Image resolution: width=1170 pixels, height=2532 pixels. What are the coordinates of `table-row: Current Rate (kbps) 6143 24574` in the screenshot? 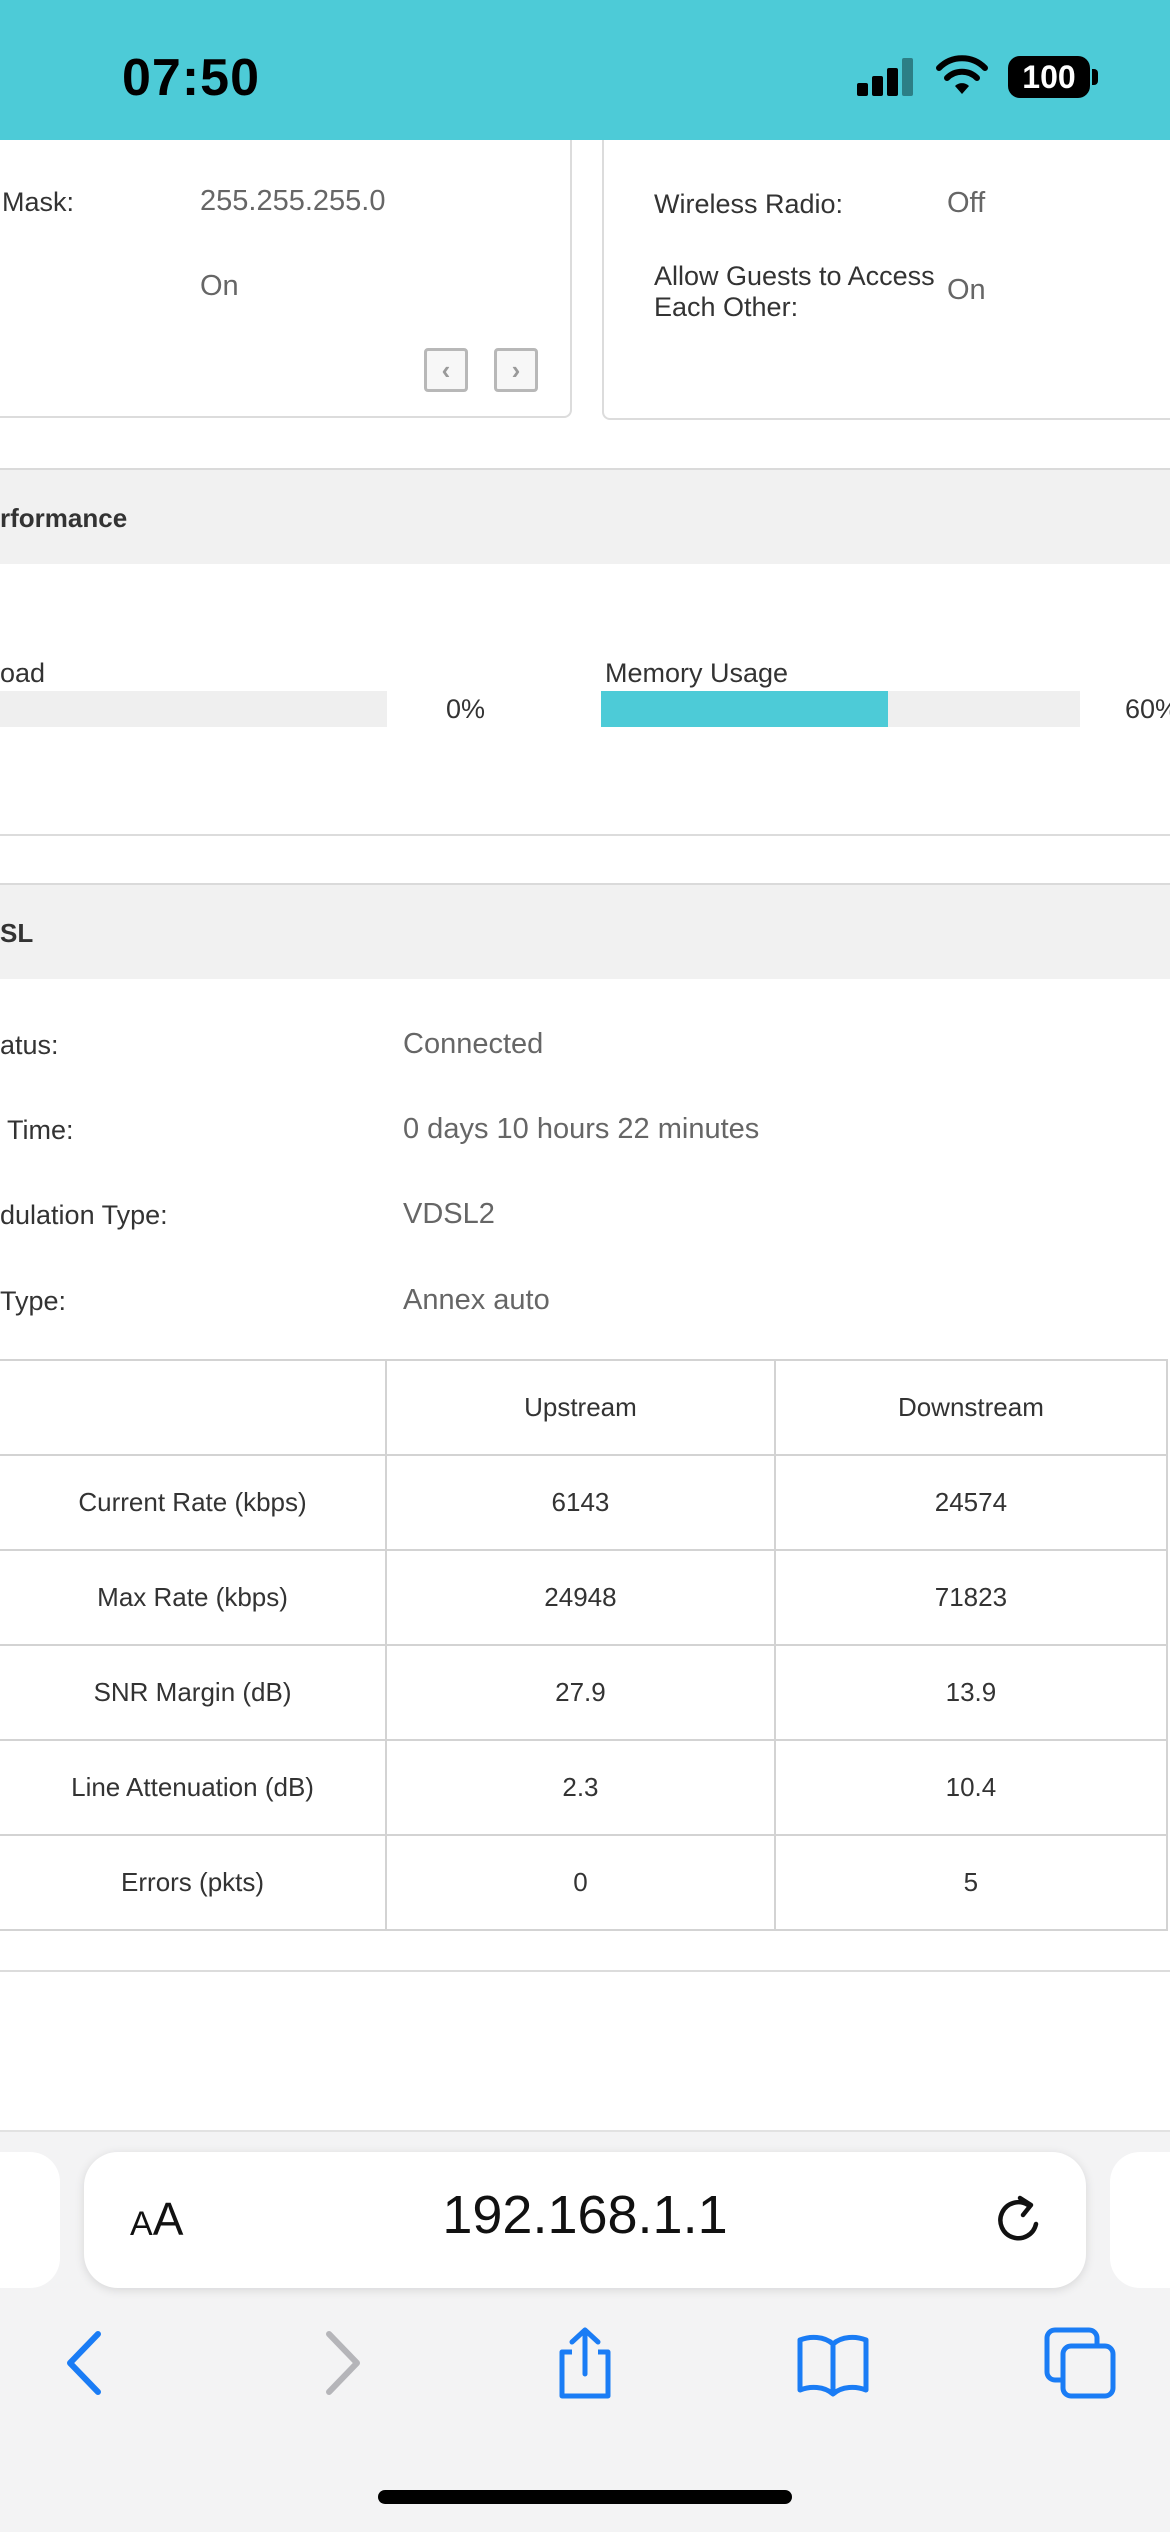 It's located at (584, 1502).